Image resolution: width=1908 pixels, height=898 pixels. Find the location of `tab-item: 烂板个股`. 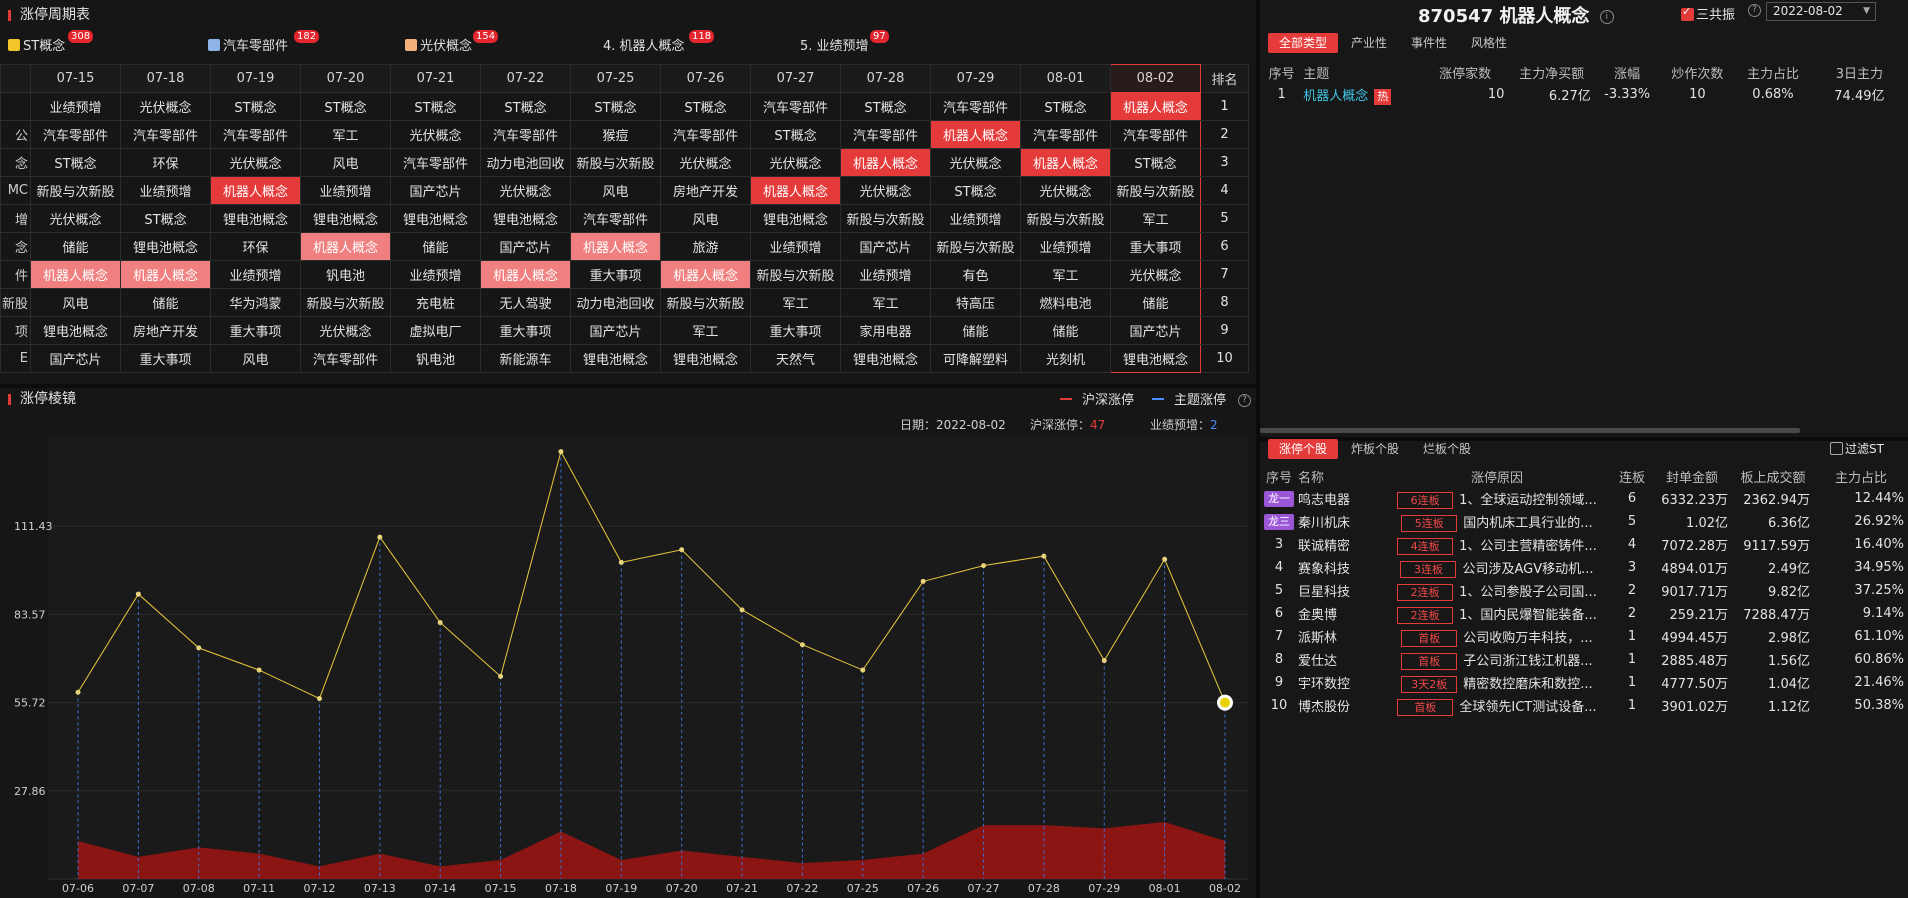

tab-item: 烂板个股 is located at coordinates (1447, 449).